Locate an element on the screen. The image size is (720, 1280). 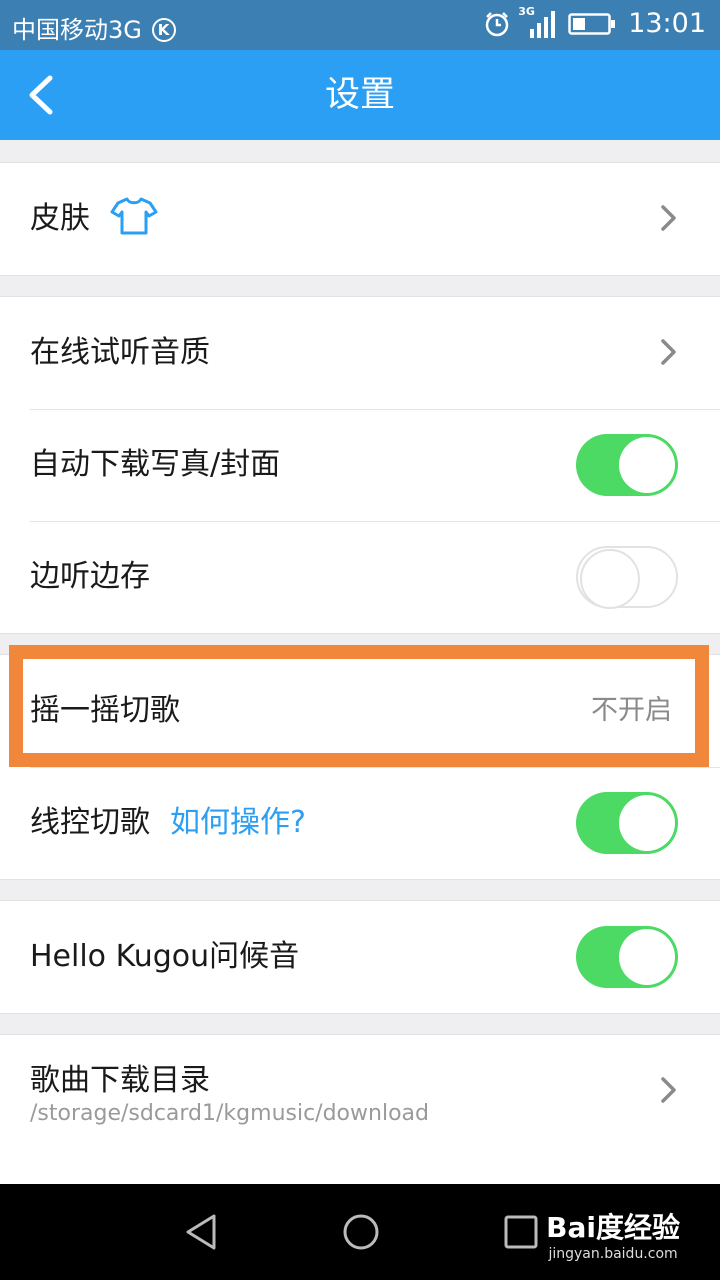
status-bar: 中国移动3G K 3G 13:01 is located at coordinates (360, 25).